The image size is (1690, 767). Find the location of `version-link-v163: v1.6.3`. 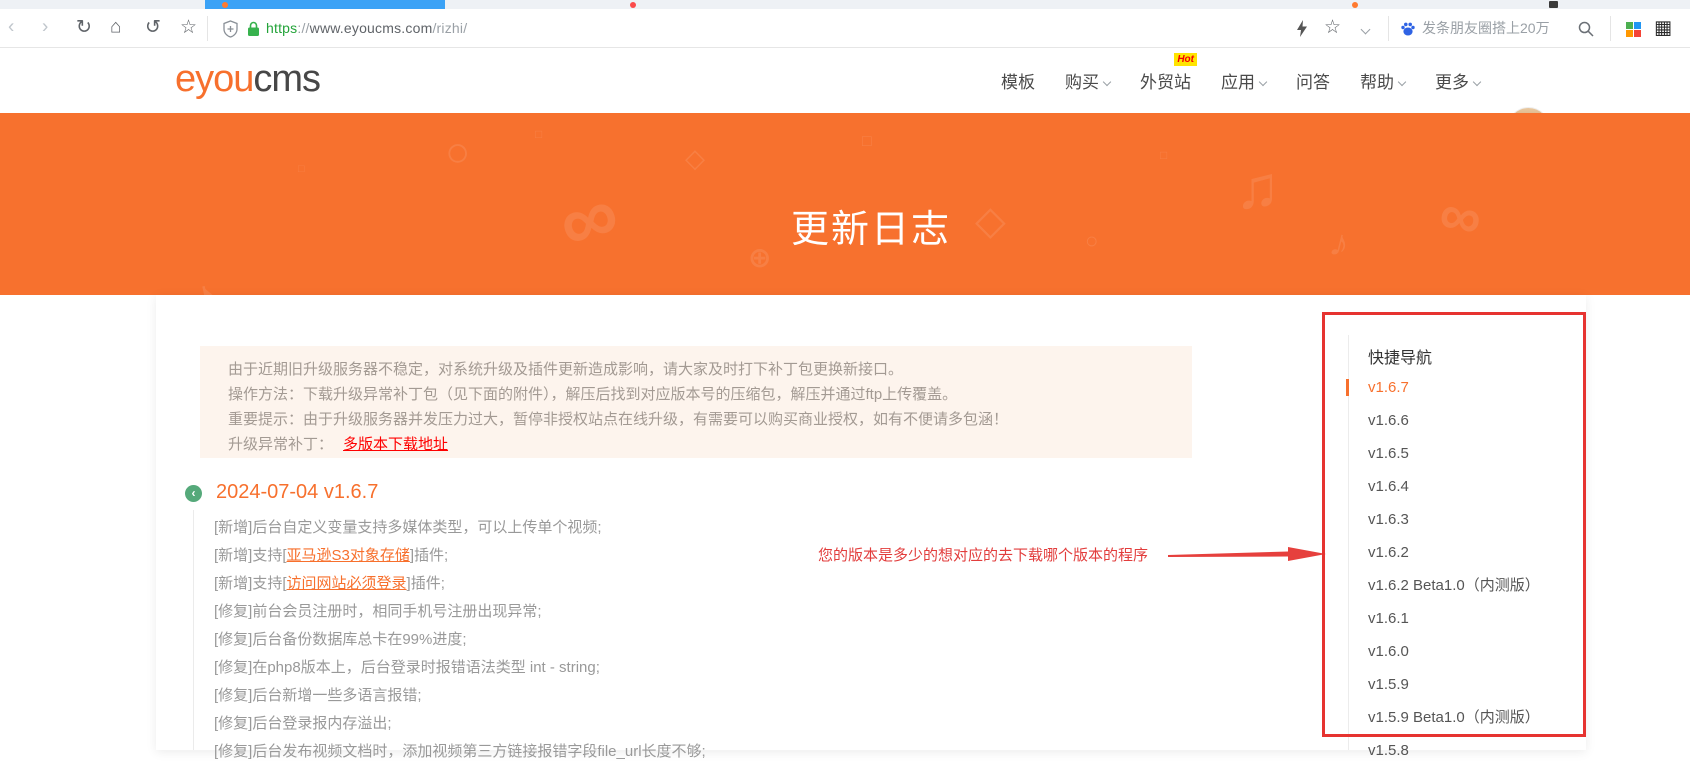

version-link-v163: v1.6.3 is located at coordinates (1454, 519).